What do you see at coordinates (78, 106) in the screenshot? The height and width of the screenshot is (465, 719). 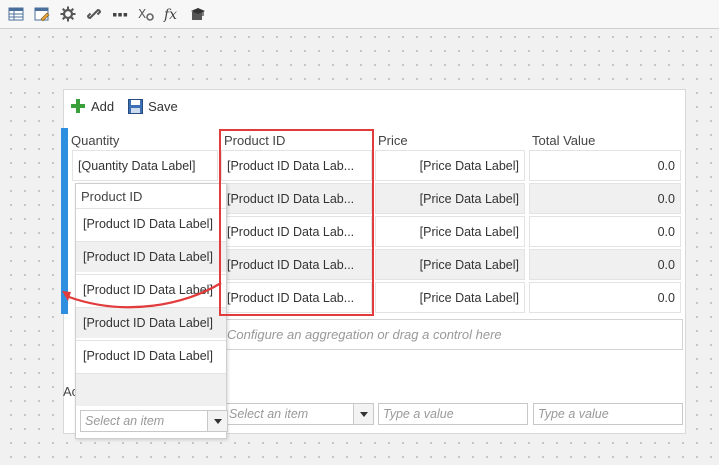 I see `plus-icon` at bounding box center [78, 106].